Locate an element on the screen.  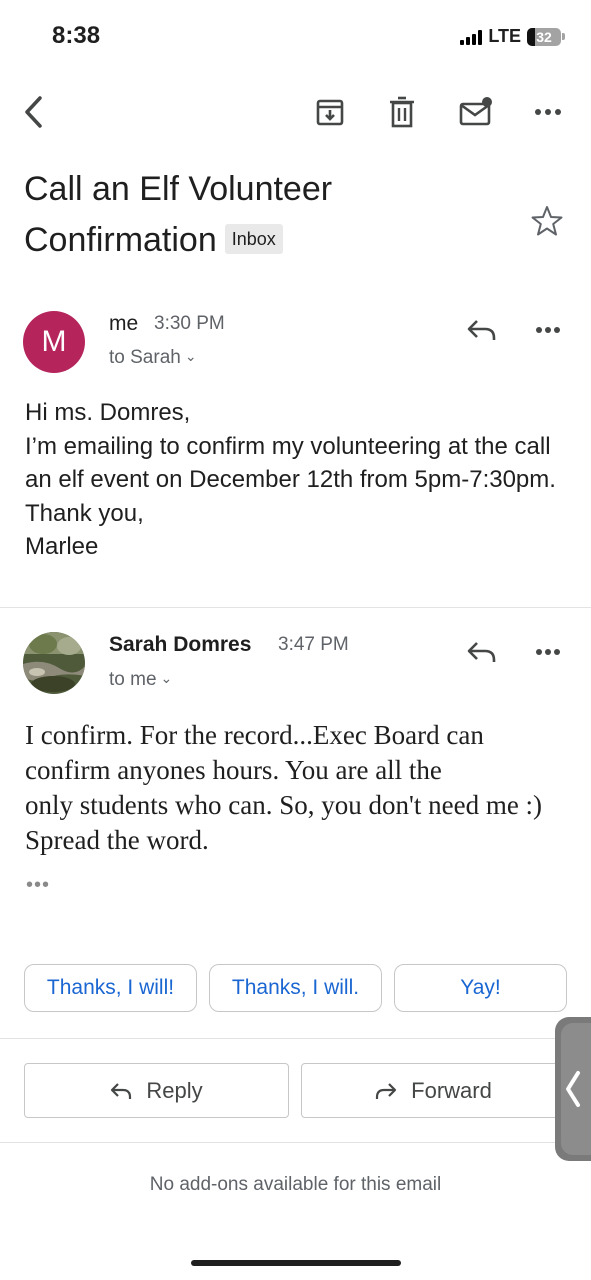
addons-message: No add-ons available for this email is located at coordinates (295, 1184).